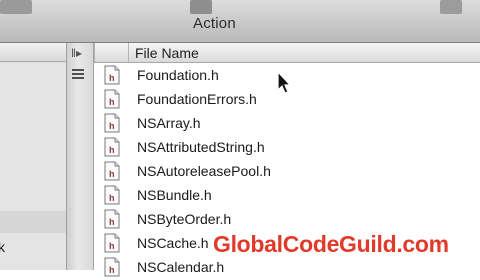 This screenshot has height=280, width=480. What do you see at coordinates (33, 222) in the screenshot?
I see `groups-pane-row-selected` at bounding box center [33, 222].